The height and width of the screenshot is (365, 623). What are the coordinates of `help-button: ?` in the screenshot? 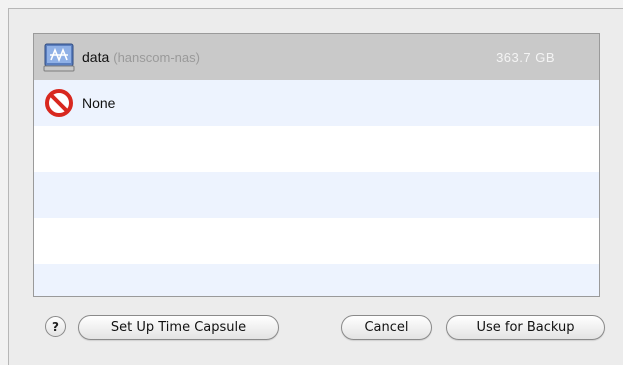 It's located at (55, 326).